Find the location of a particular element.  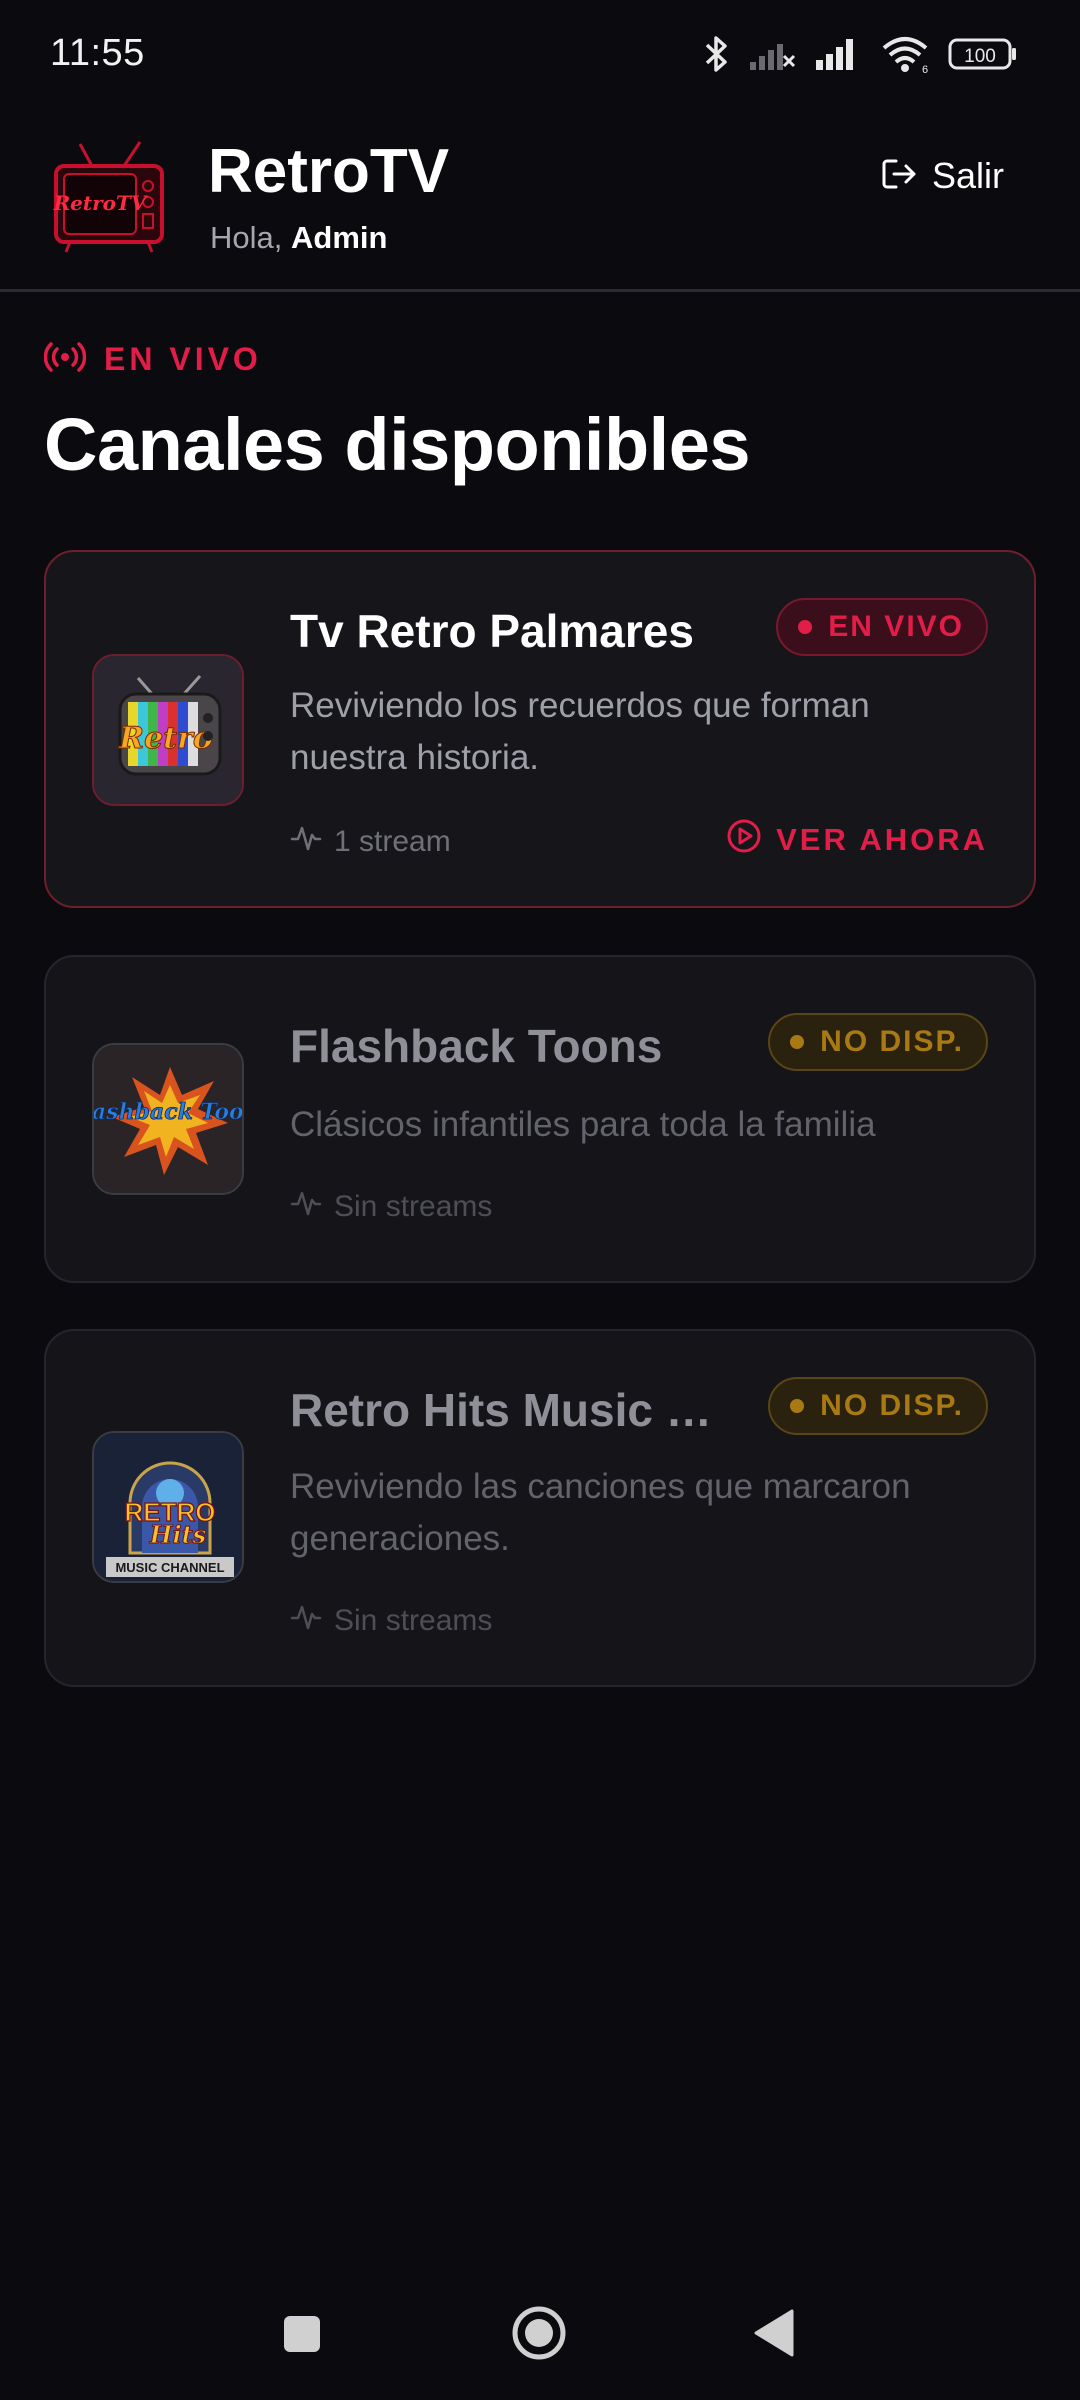

status-badge-live: EN VIVO is located at coordinates (882, 627).